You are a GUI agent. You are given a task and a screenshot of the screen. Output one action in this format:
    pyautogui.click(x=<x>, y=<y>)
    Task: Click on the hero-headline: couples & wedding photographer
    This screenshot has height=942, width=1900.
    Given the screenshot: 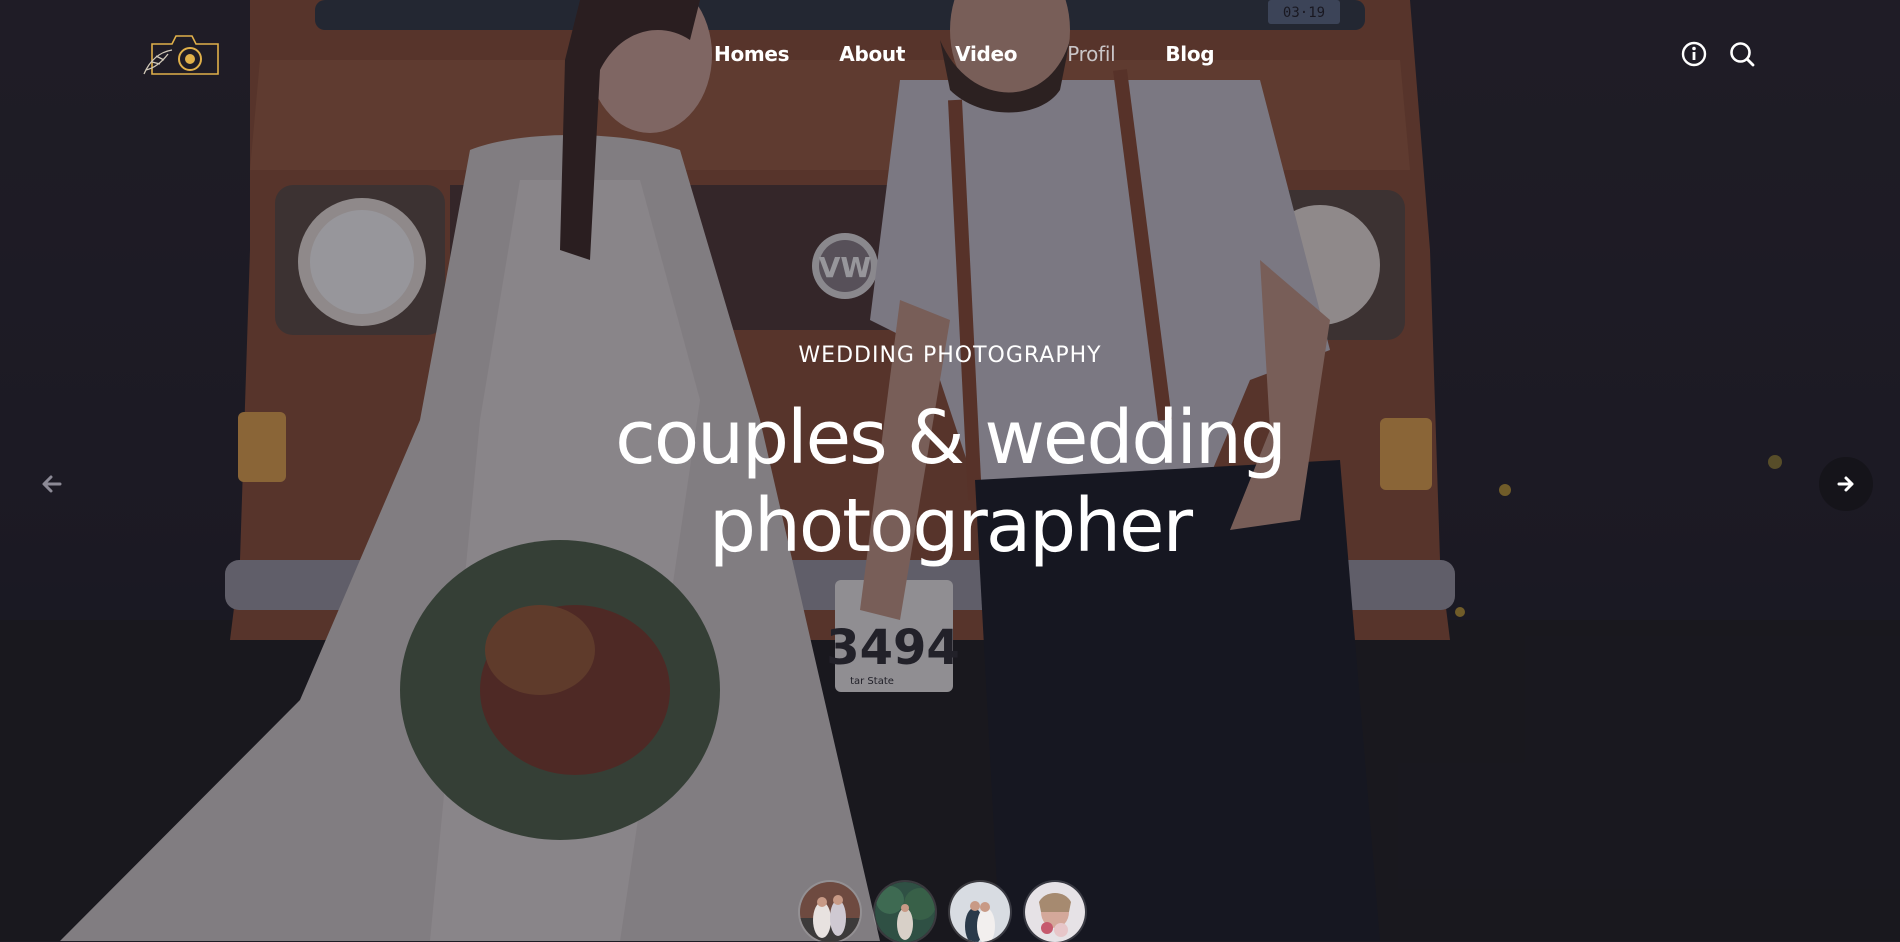 What is the action you would take?
    pyautogui.click(x=950, y=482)
    